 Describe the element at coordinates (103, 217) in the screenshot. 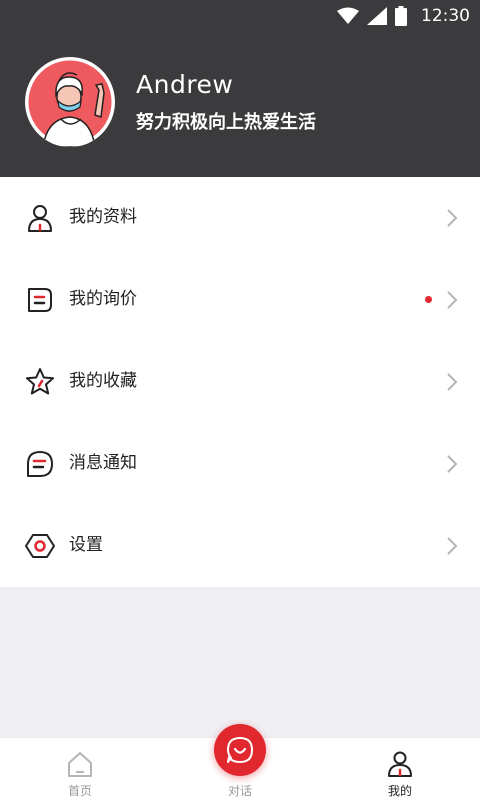

I see `menu-item-label: 我的资料` at that location.